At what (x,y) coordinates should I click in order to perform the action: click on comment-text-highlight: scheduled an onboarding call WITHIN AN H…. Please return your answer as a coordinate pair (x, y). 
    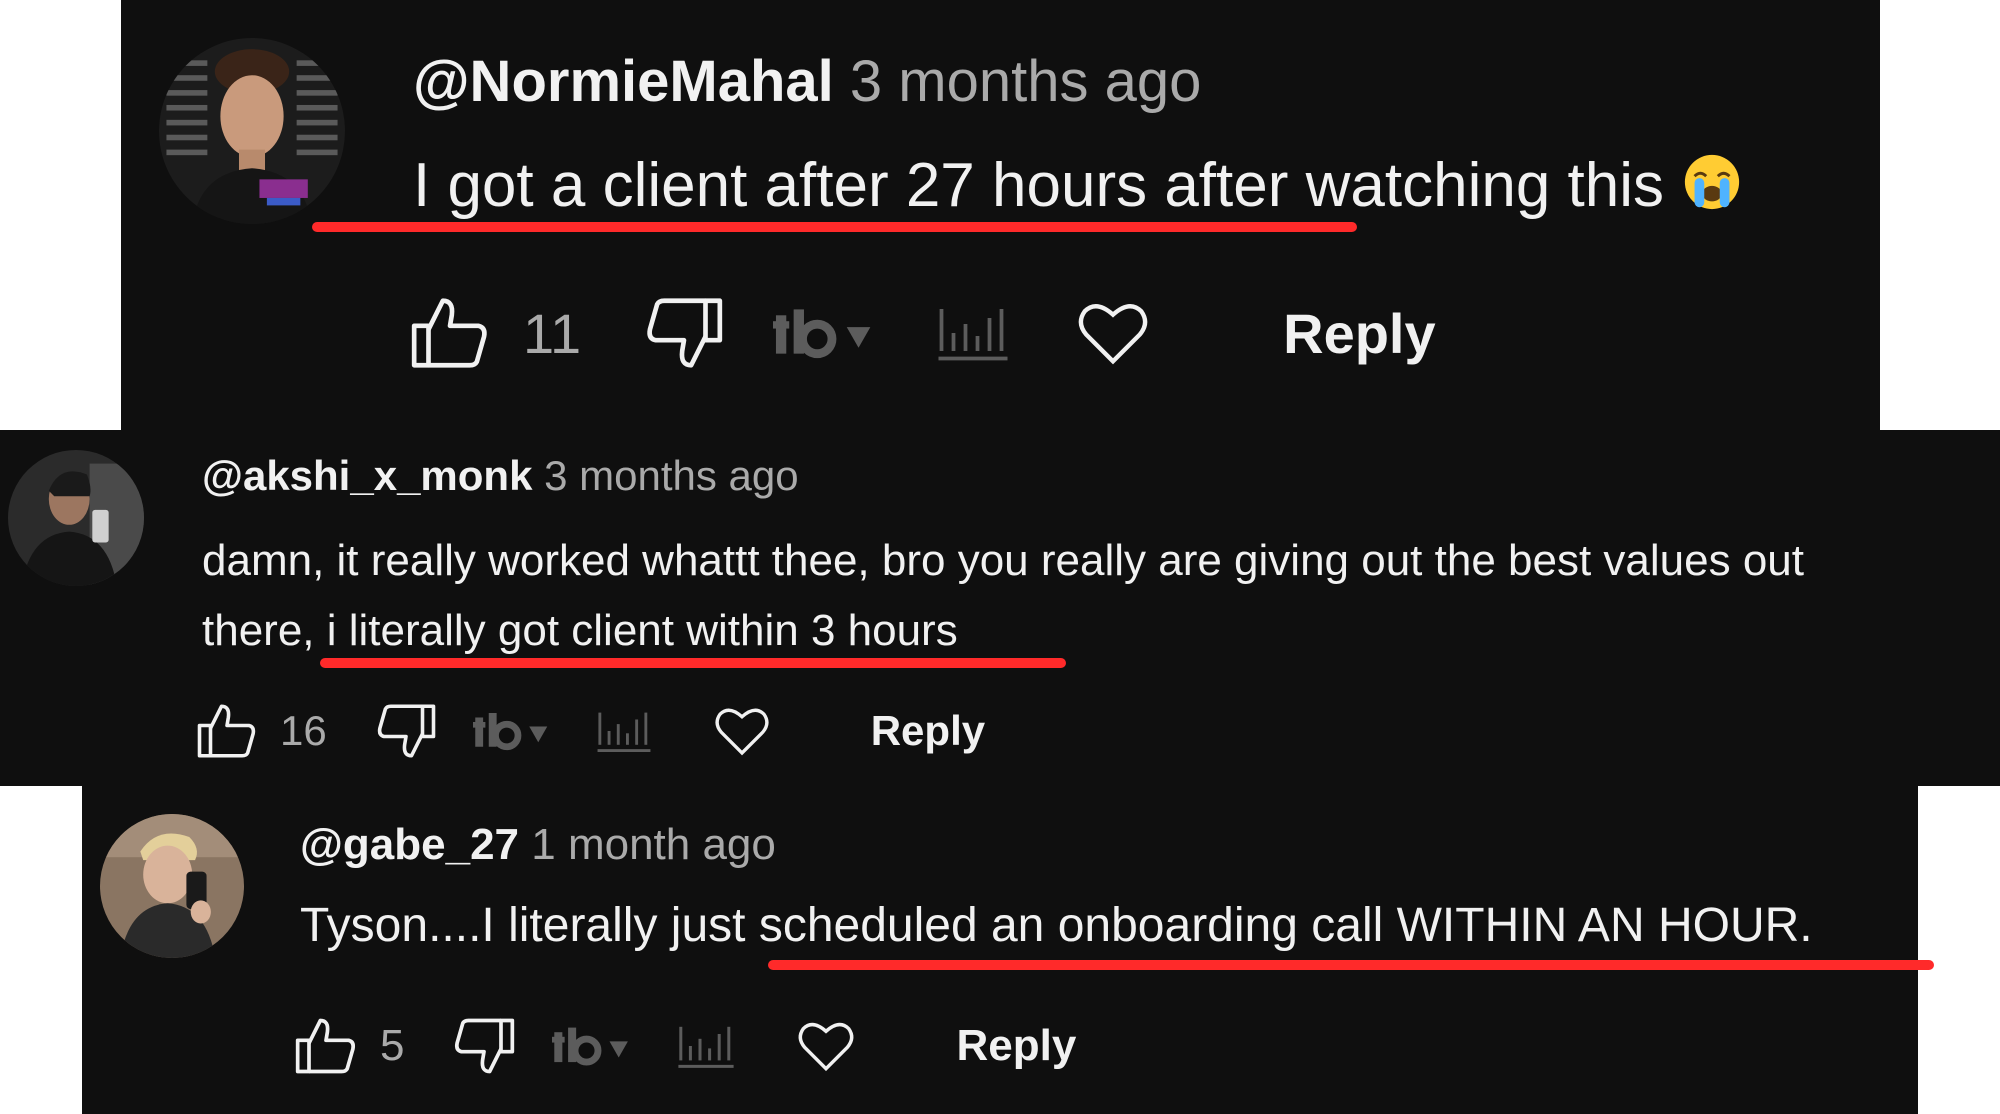
    Looking at the image, I should click on (1279, 925).